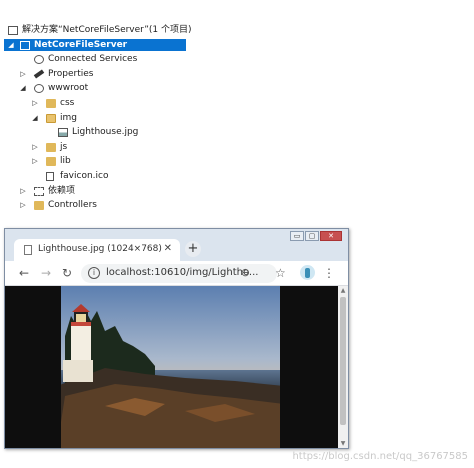  What do you see at coordinates (343, 290) in the screenshot?
I see `scroll-up-icon: ▲` at bounding box center [343, 290].